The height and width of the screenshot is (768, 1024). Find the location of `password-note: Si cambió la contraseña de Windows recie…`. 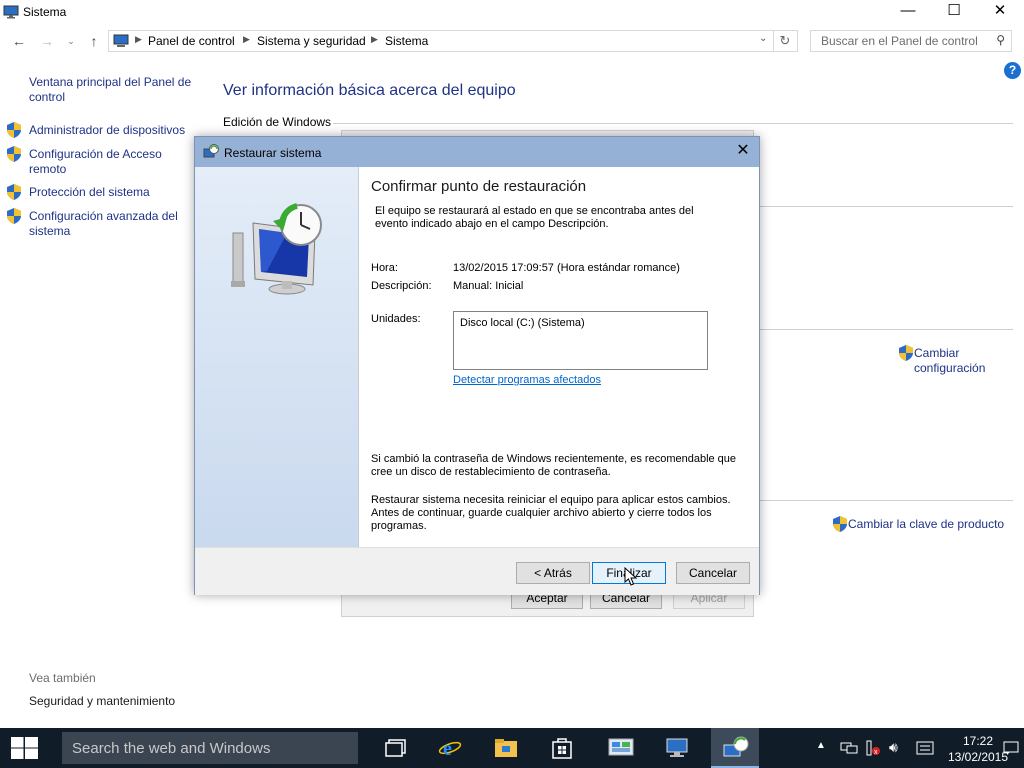

password-note: Si cambió la contraseña de Windows recie… is located at coordinates (554, 465).